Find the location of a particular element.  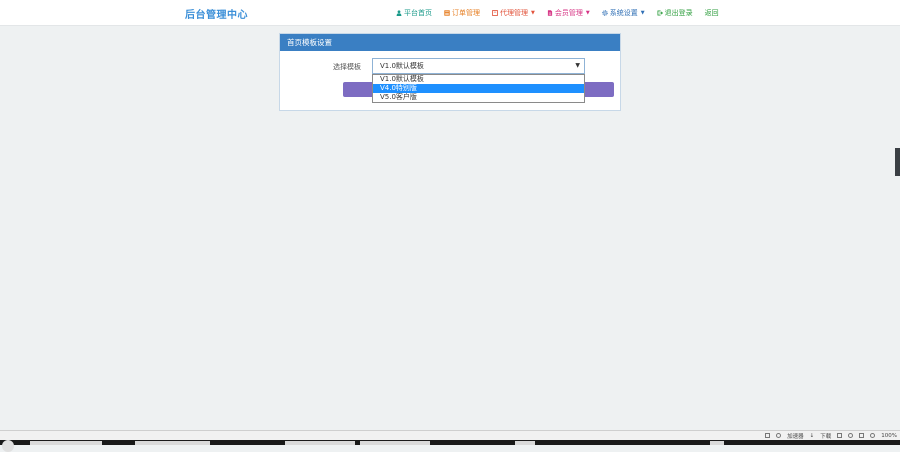

start-button-icon is located at coordinates (8, 446).